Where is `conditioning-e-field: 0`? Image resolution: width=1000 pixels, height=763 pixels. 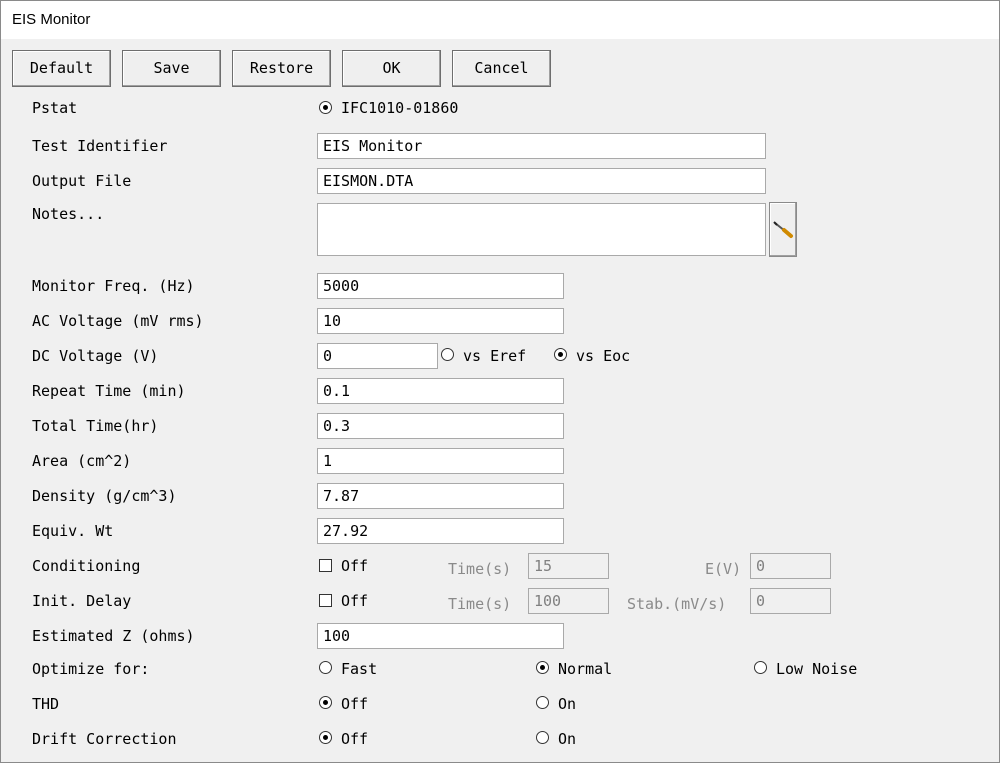 conditioning-e-field: 0 is located at coordinates (790, 566).